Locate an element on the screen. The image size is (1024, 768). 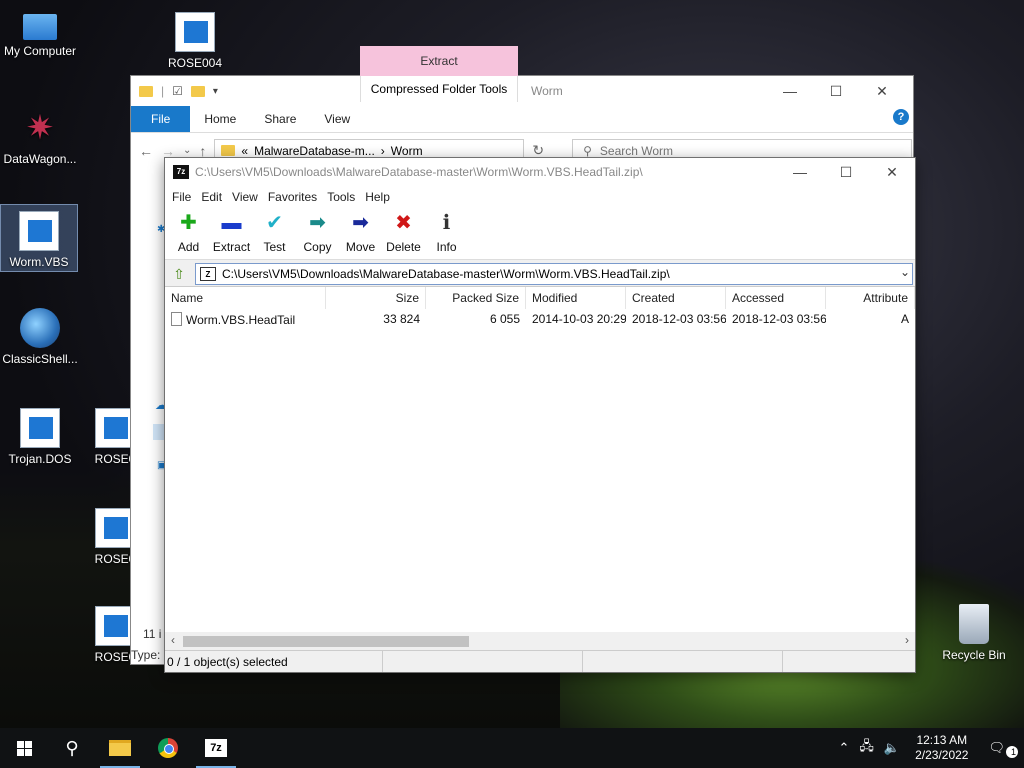
cell-accessed: 2018-12-03 03:56 is located at coordinates (779, 319).